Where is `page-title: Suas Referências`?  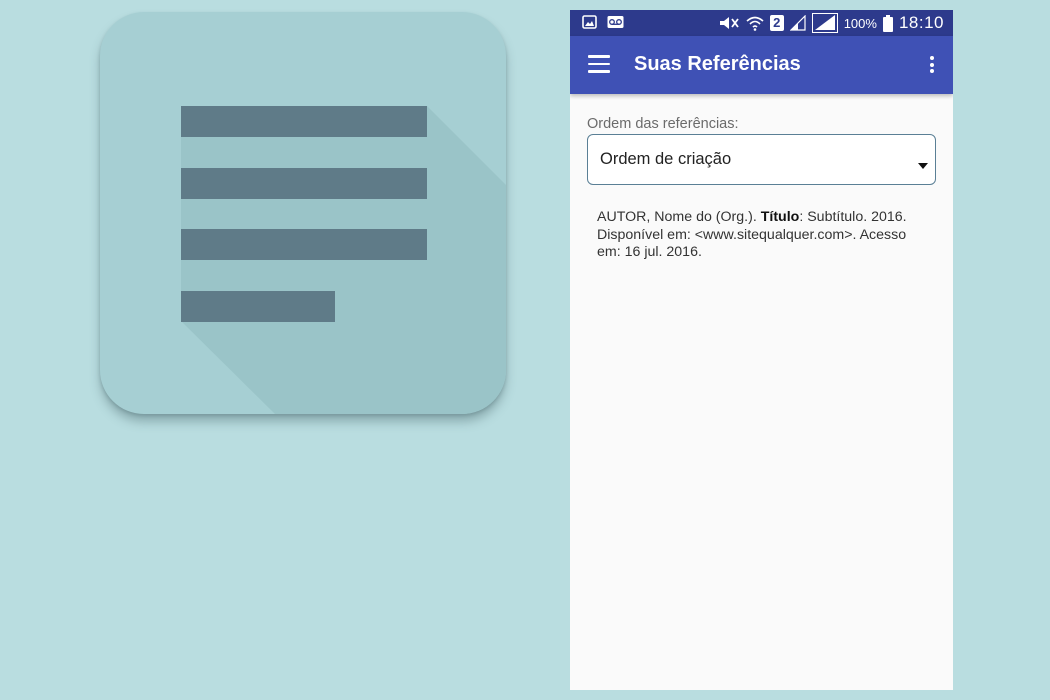
page-title: Suas Referências is located at coordinates (717, 64).